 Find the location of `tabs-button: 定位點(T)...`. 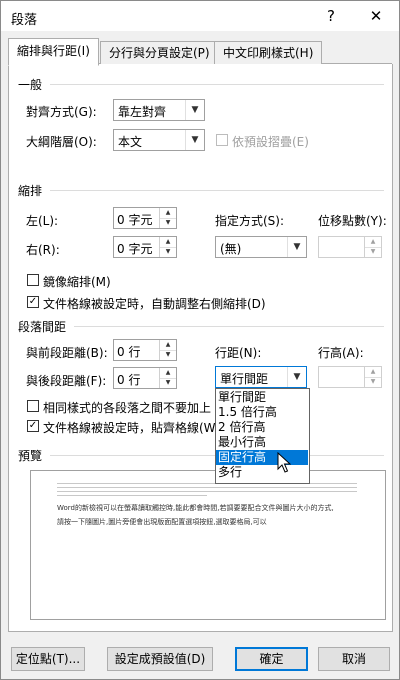

tabs-button: 定位點(T)... is located at coordinates (48, 659).